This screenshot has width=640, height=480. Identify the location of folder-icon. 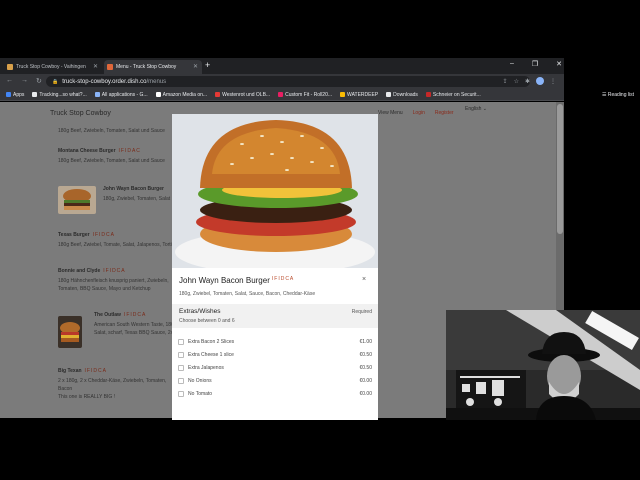
(343, 94).